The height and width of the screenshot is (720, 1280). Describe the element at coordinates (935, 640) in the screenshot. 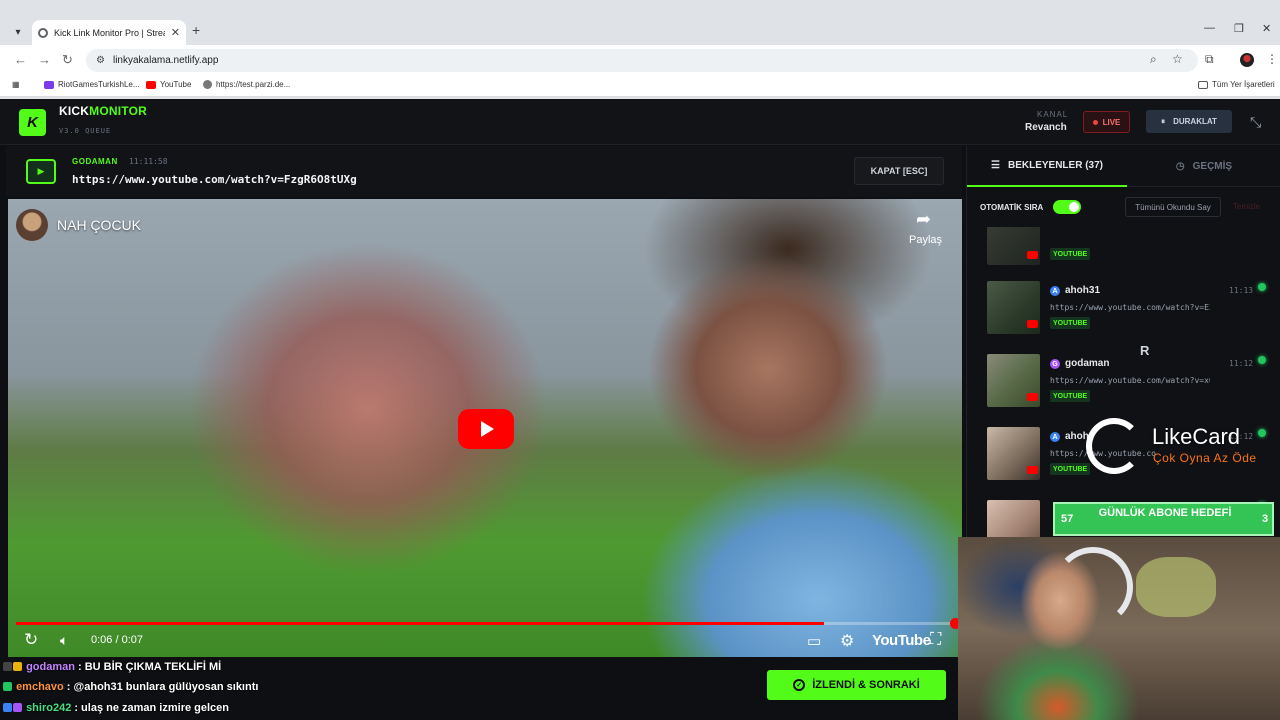

I see `fullscreen-icon: ⛶` at that location.